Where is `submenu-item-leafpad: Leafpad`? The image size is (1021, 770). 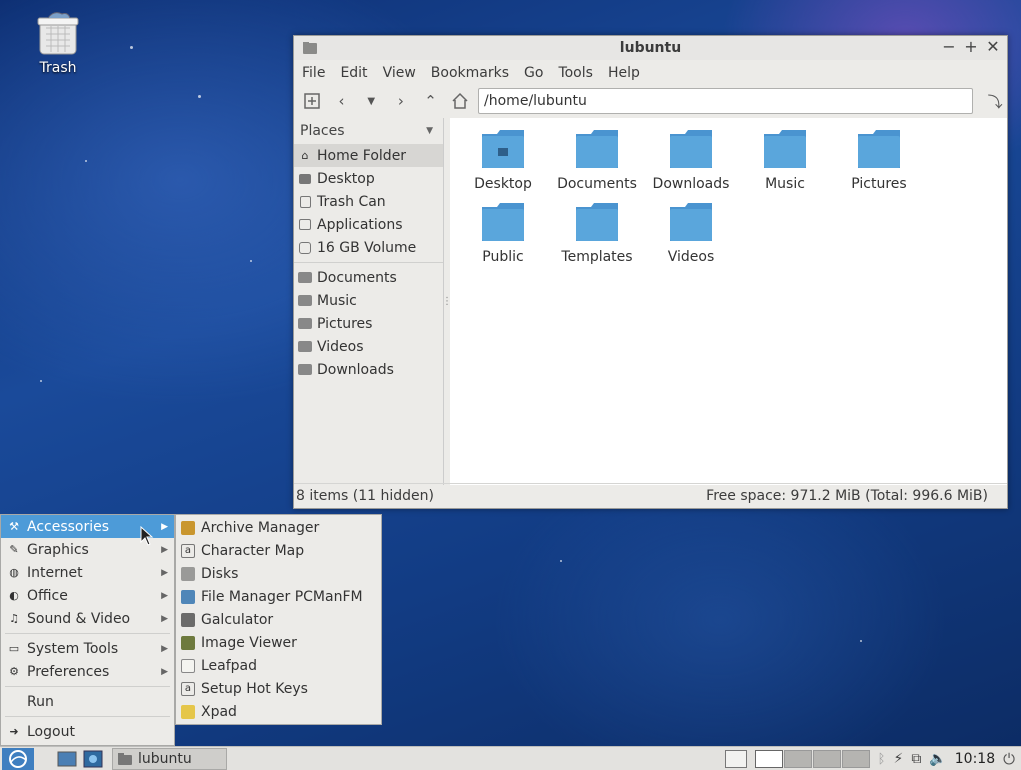 submenu-item-leafpad: Leafpad is located at coordinates (278, 665).